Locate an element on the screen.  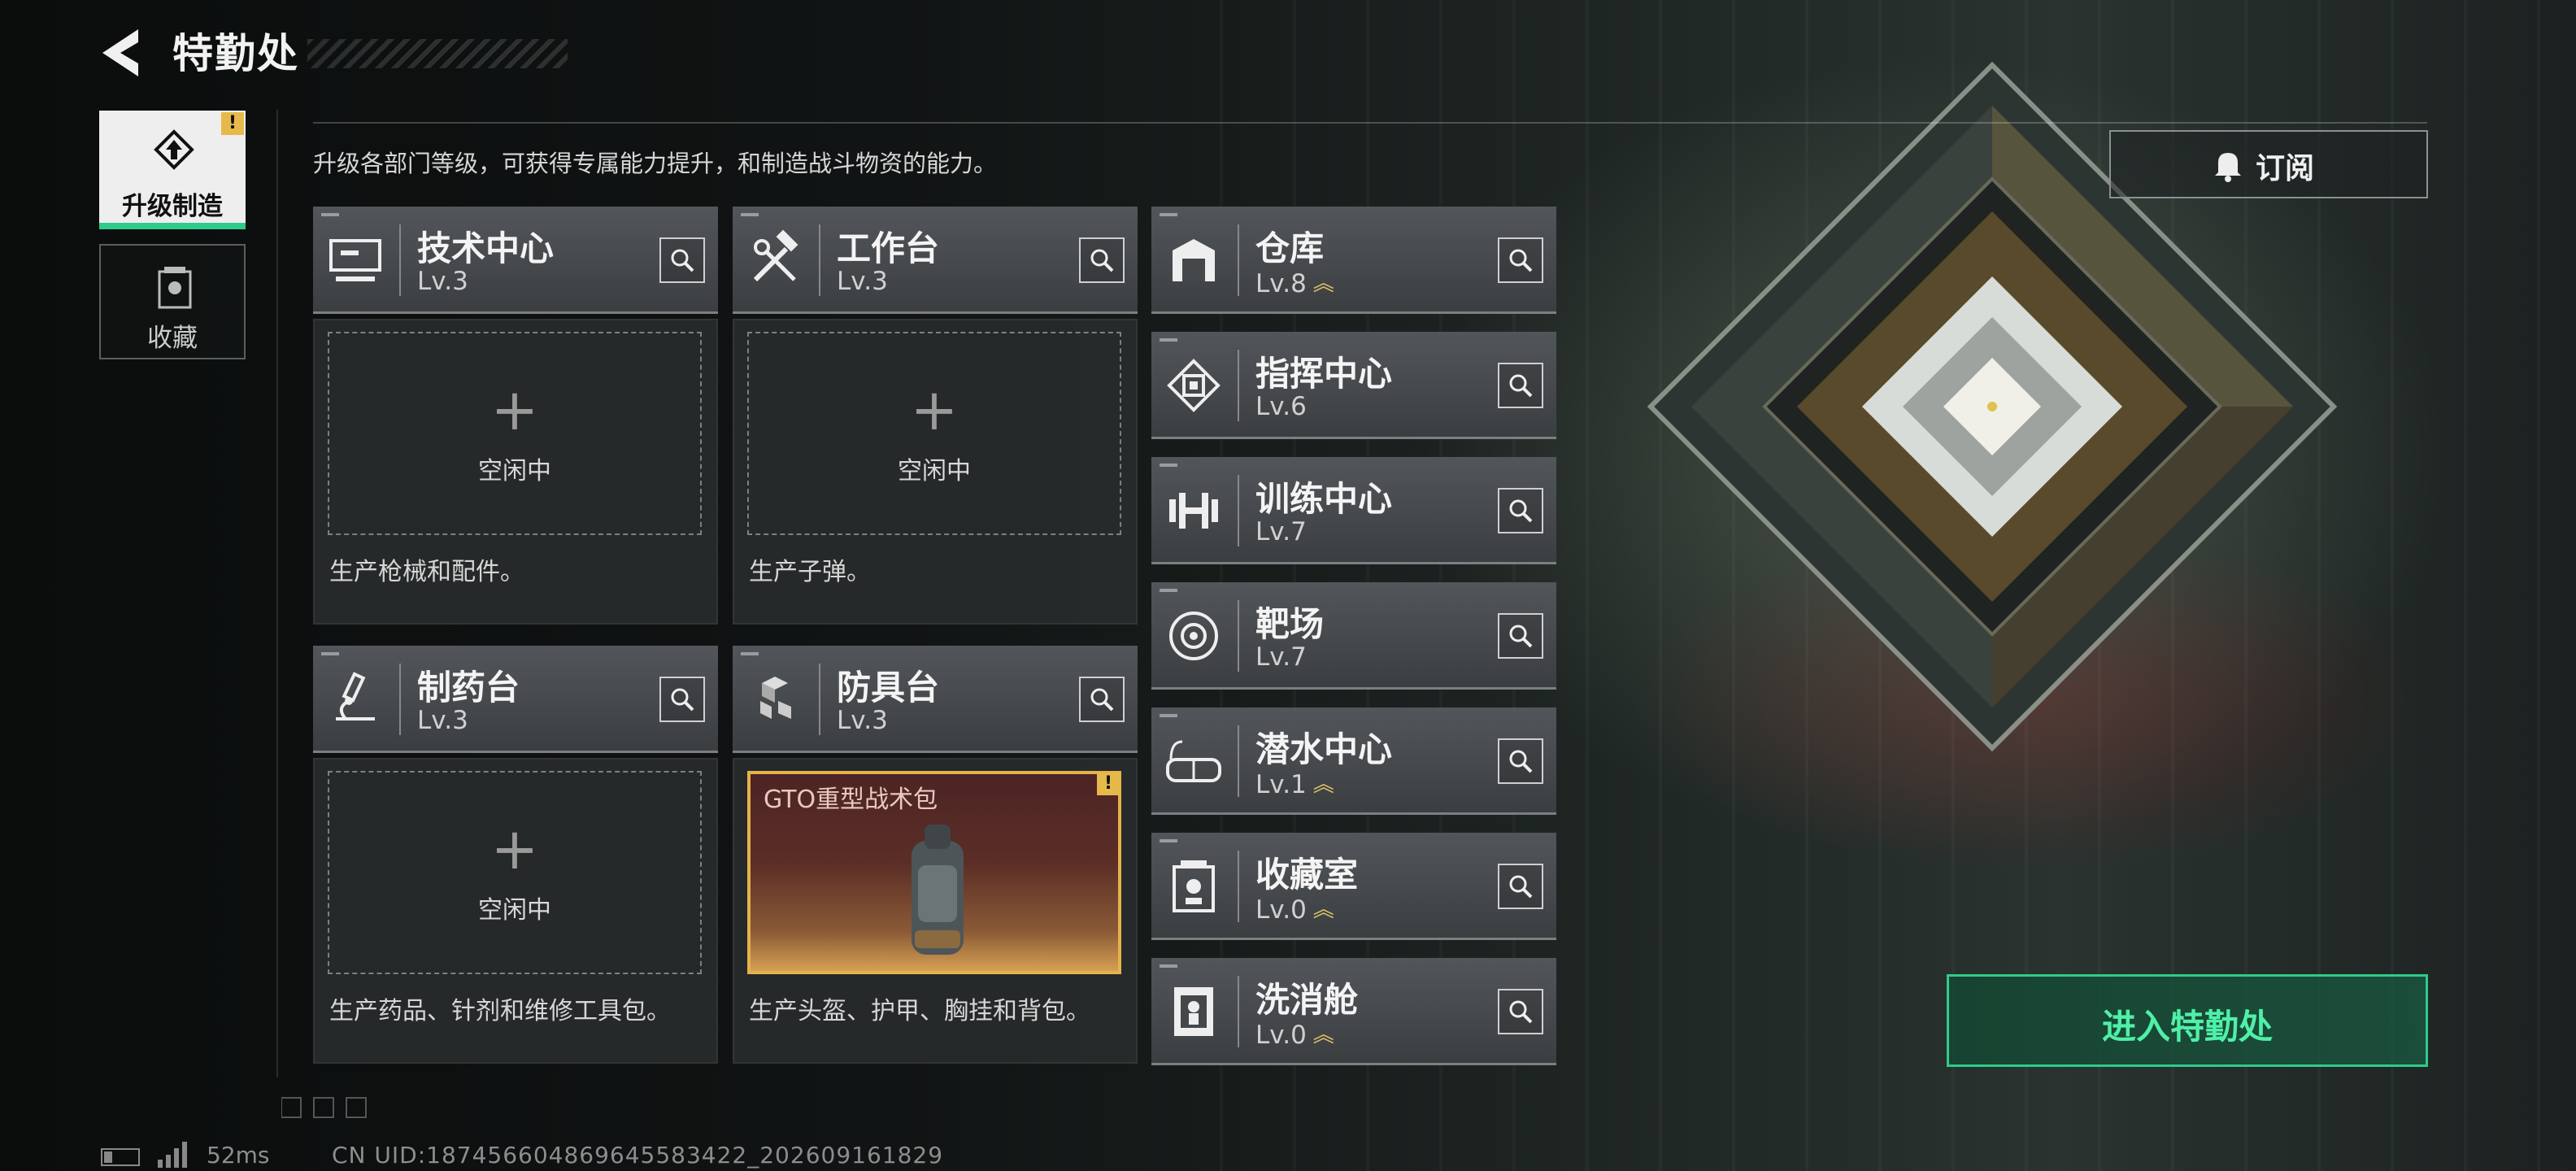
card-name: 靶场 is located at coordinates (1290, 624).